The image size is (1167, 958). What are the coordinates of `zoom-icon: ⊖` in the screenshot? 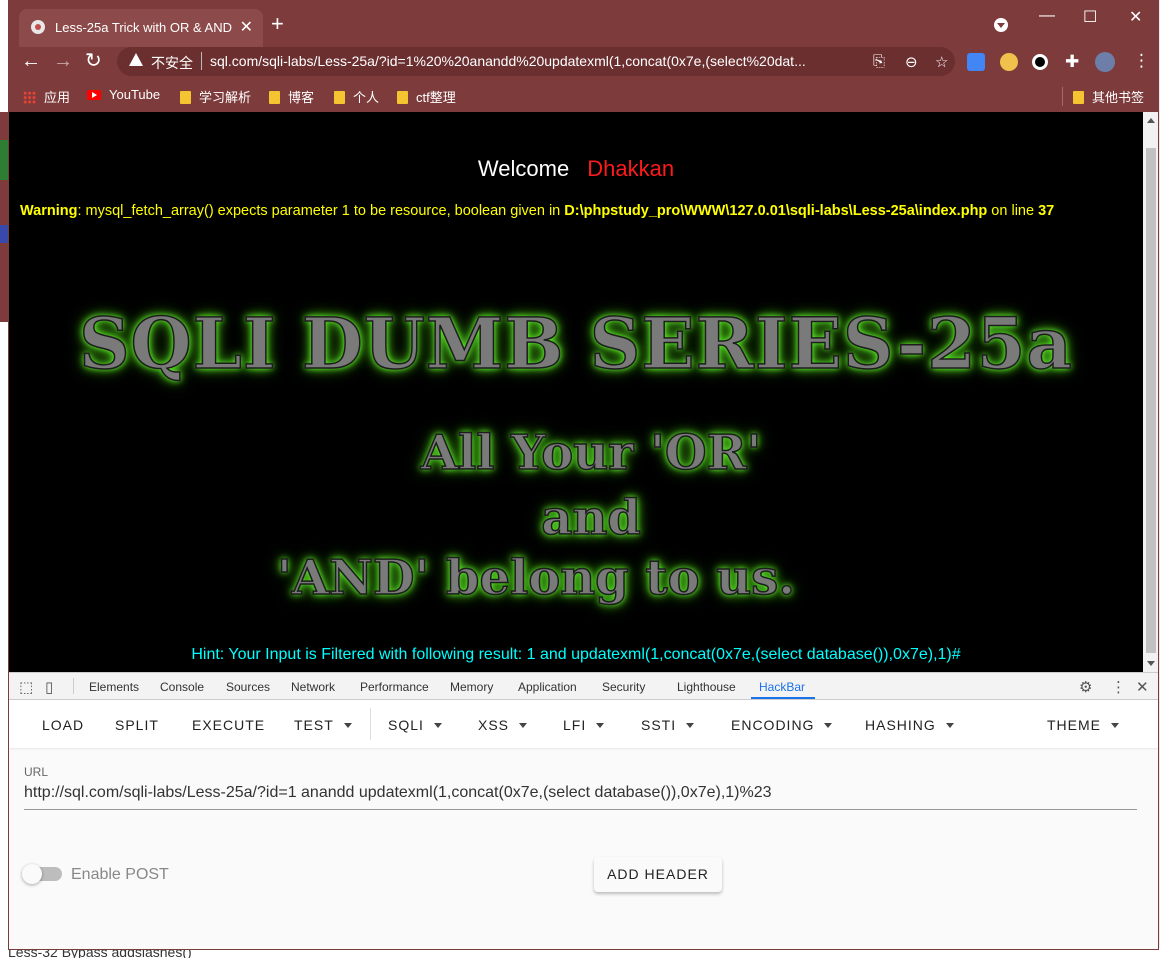 It's located at (911, 62).